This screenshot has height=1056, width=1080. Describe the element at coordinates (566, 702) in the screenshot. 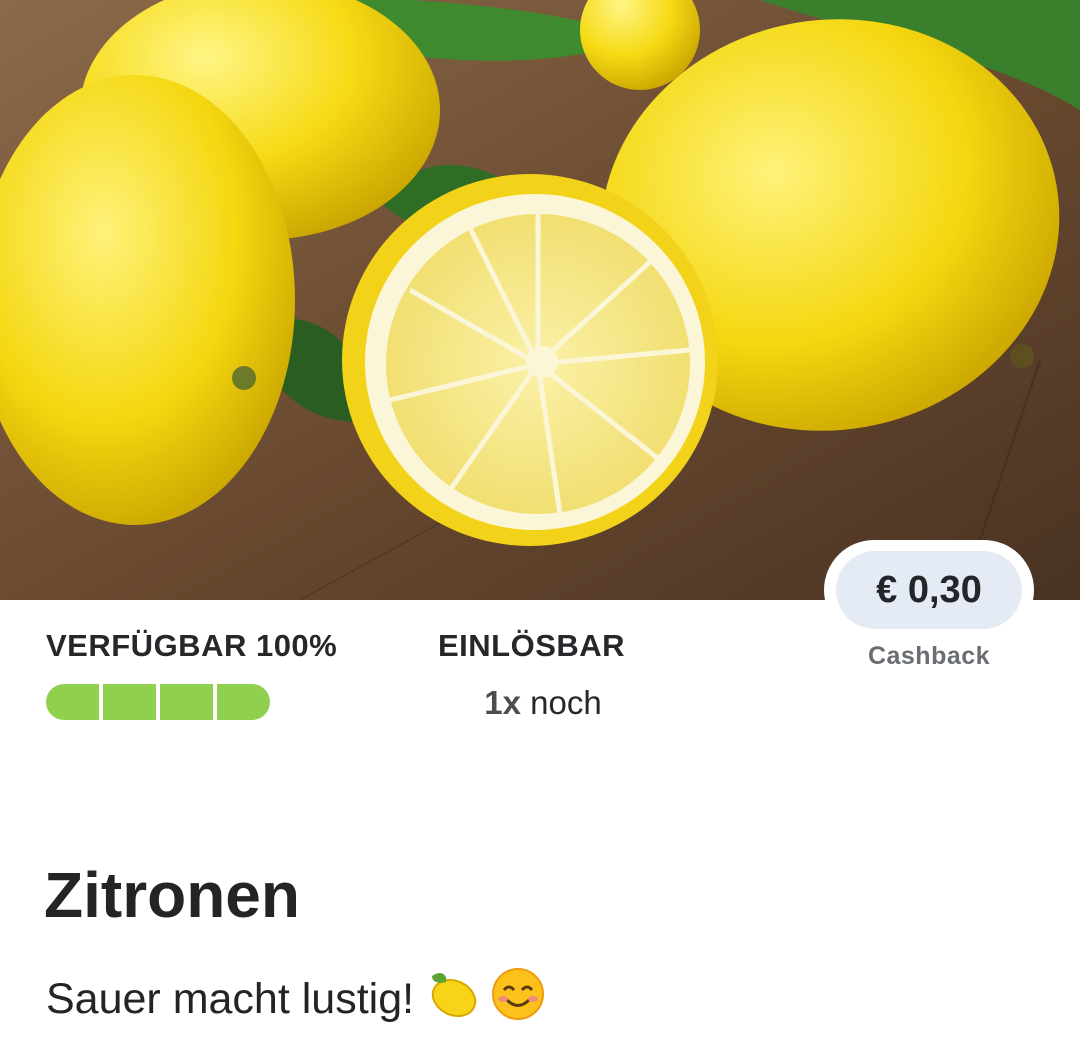

I see `redeem-suffix: noch` at that location.